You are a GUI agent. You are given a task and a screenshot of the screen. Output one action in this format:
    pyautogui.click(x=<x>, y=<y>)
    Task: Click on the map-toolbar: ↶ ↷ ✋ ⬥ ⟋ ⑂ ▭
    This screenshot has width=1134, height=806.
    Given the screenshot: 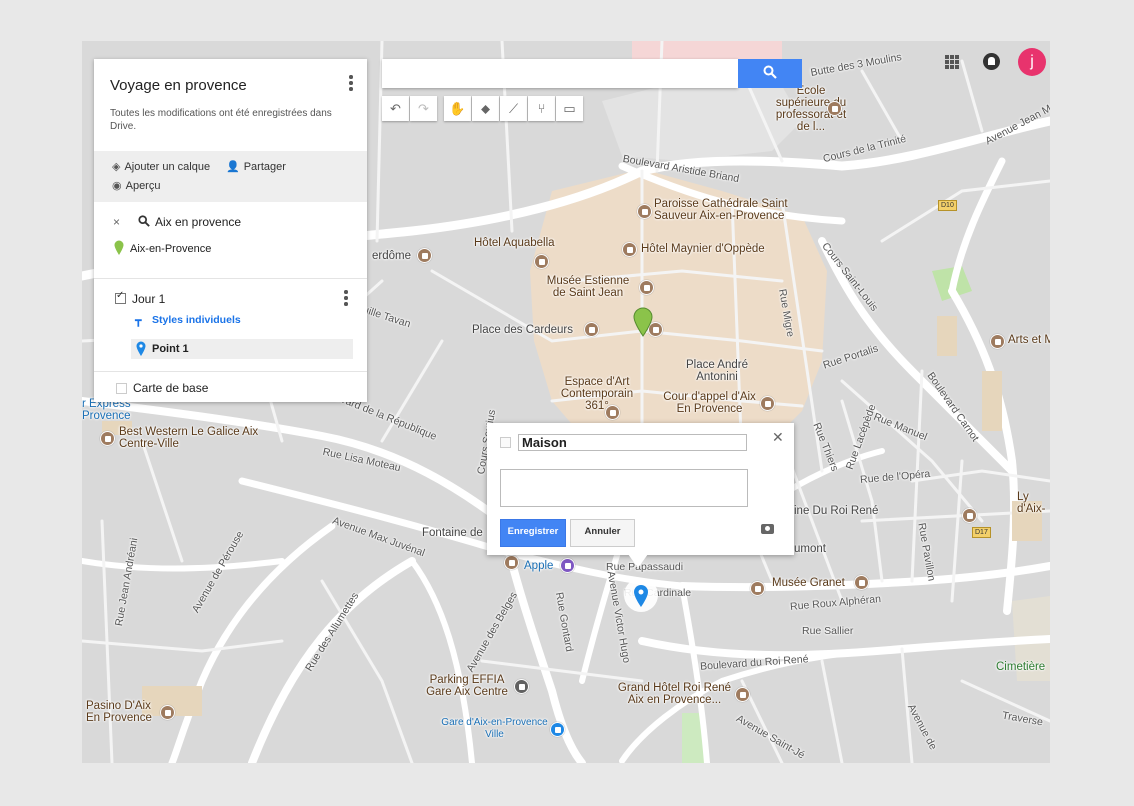 What is the action you would take?
    pyautogui.click(x=483, y=108)
    